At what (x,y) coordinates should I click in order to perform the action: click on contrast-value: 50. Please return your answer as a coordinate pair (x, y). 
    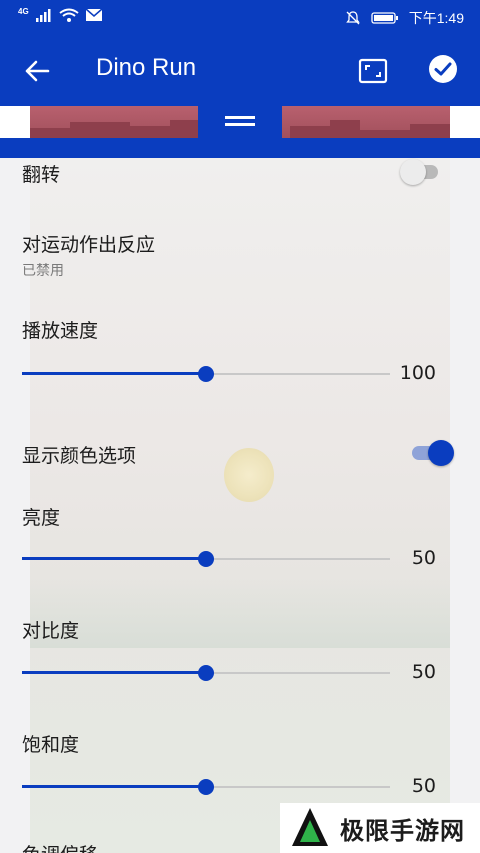
    Looking at the image, I should click on (423, 672).